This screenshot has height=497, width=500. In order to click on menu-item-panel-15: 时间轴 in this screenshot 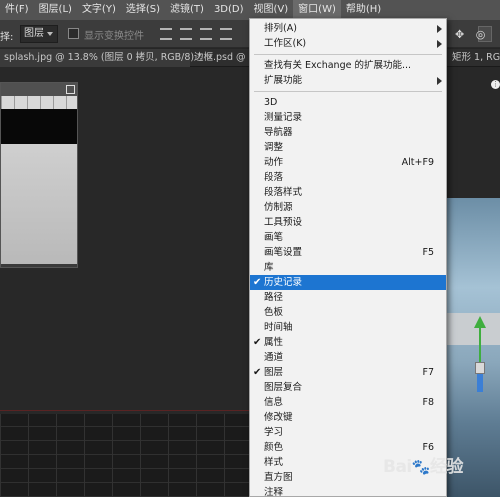, I will do `click(348, 327)`.